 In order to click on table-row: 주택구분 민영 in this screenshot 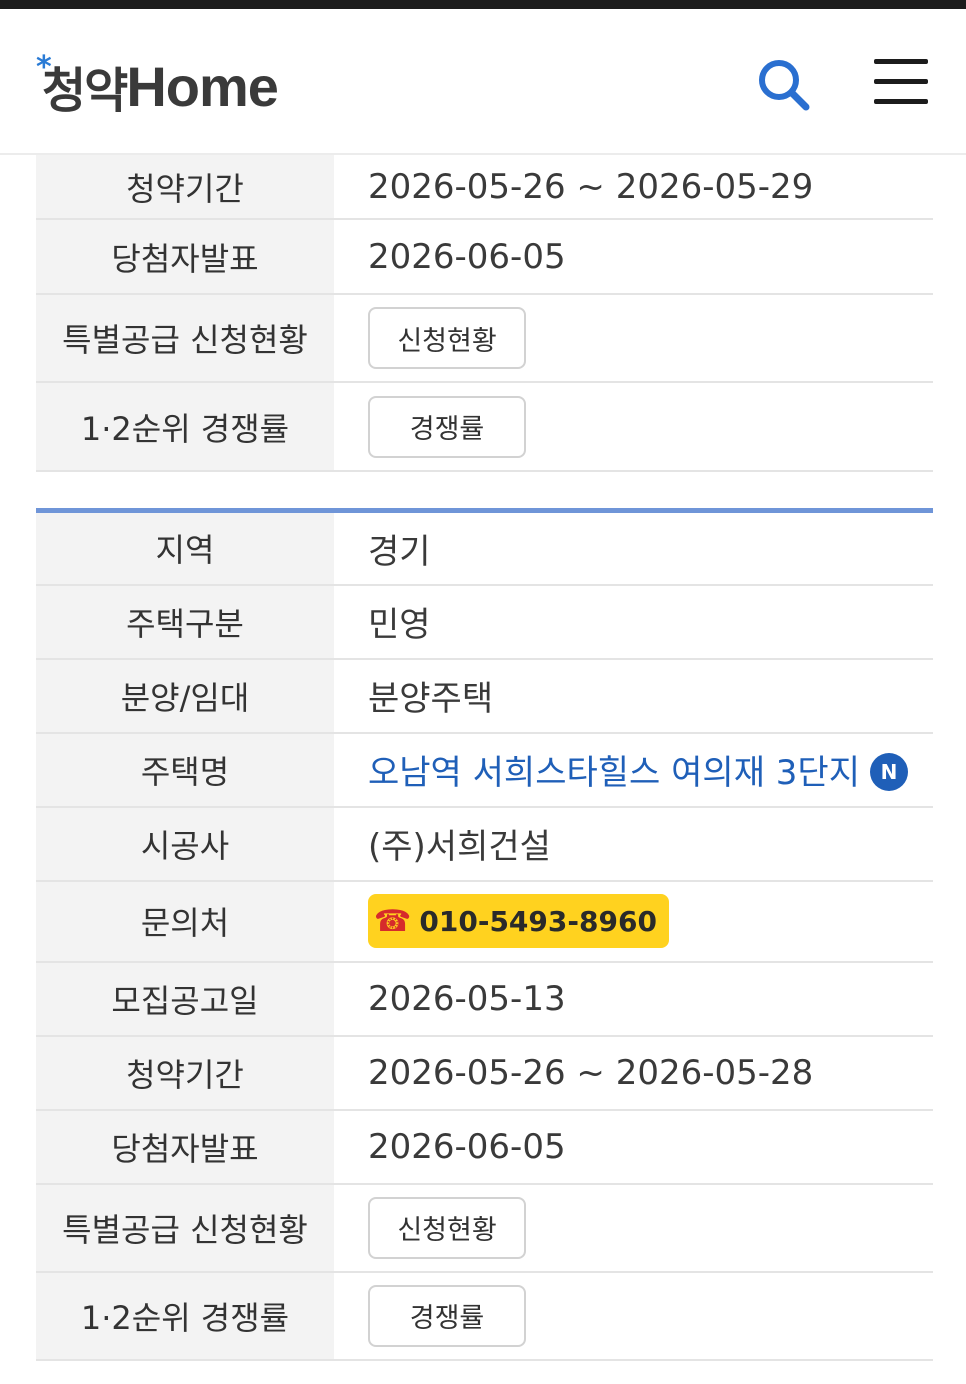, I will do `click(484, 622)`.